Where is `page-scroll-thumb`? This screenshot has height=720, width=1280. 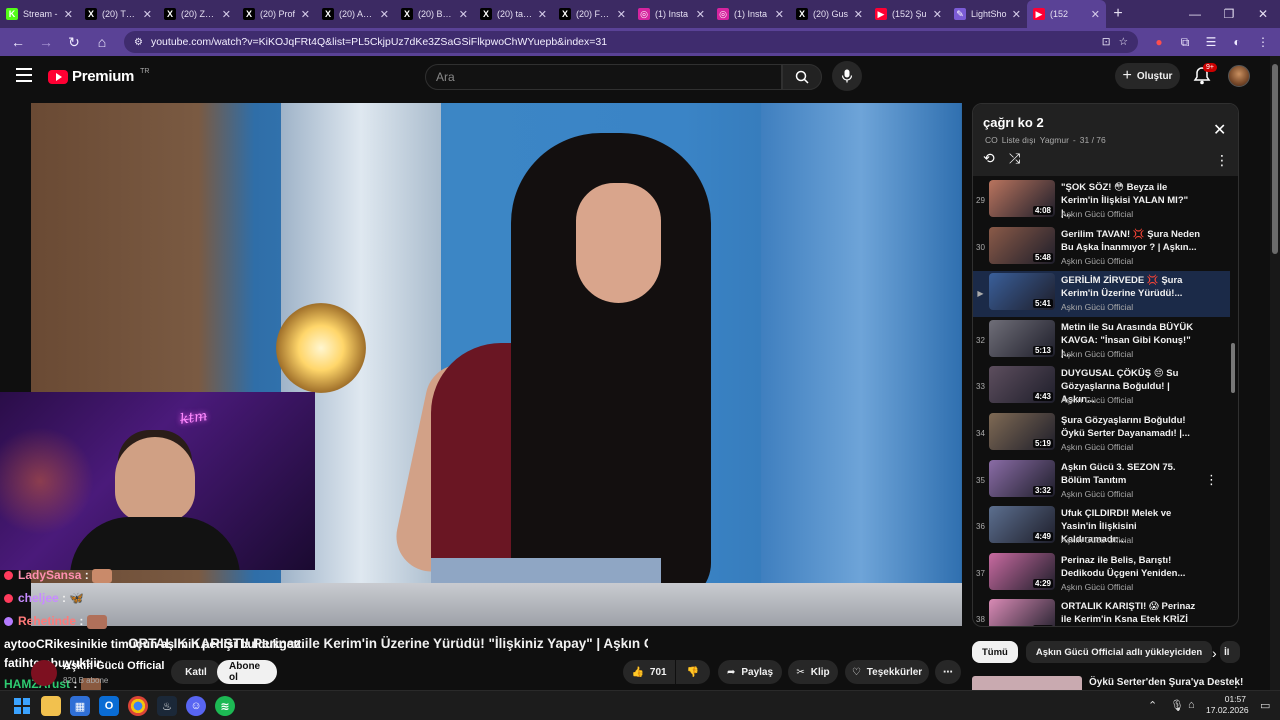 page-scroll-thumb is located at coordinates (1275, 159).